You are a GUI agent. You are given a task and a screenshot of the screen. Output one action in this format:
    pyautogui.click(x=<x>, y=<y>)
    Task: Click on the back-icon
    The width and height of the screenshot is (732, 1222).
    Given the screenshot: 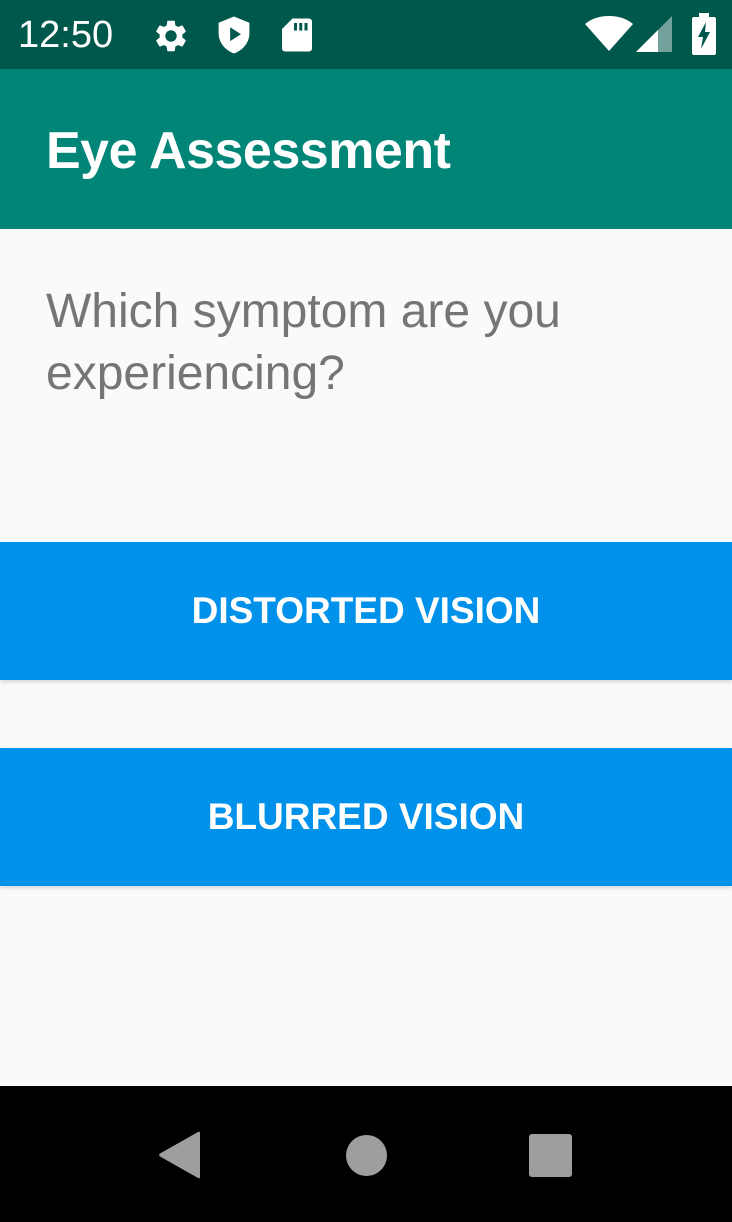 What is the action you would take?
    pyautogui.click(x=180, y=1155)
    